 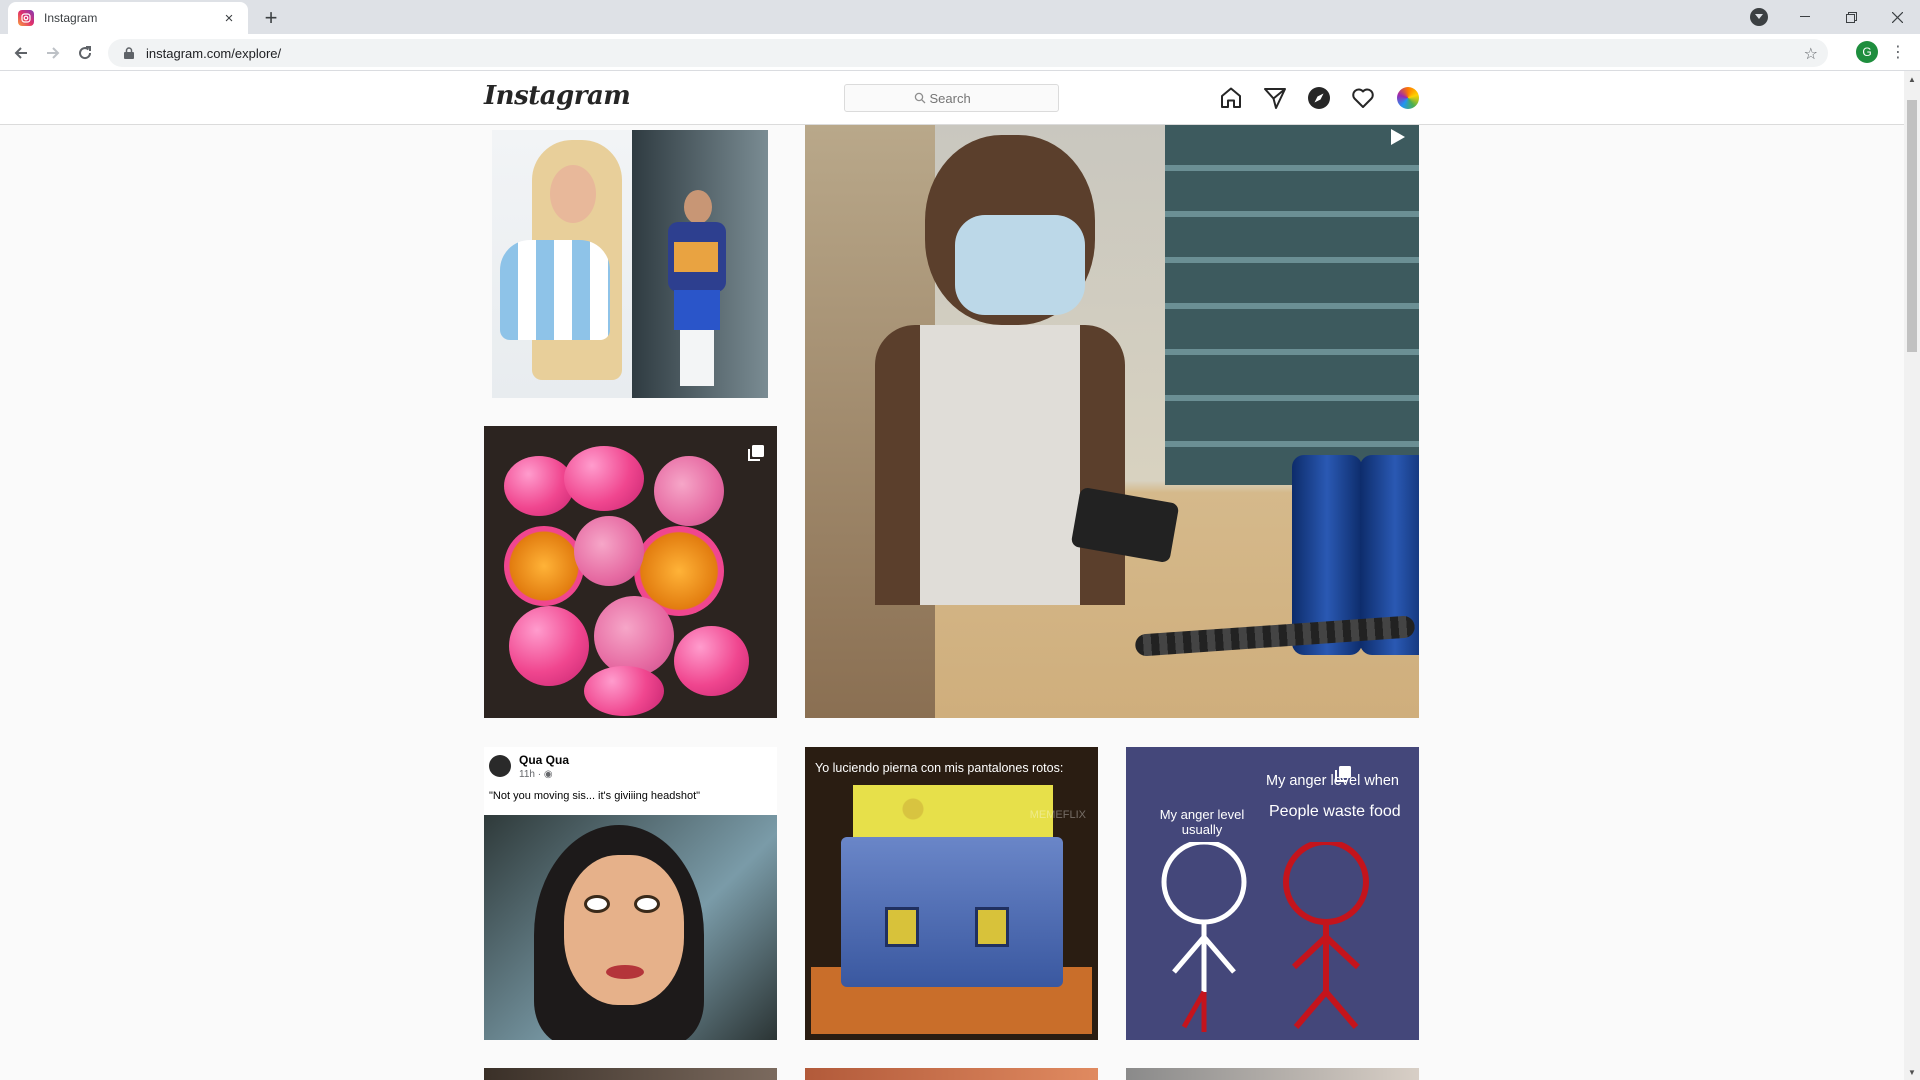 What do you see at coordinates (1811, 54) in the screenshot?
I see `bookmark-star-icon: ☆` at bounding box center [1811, 54].